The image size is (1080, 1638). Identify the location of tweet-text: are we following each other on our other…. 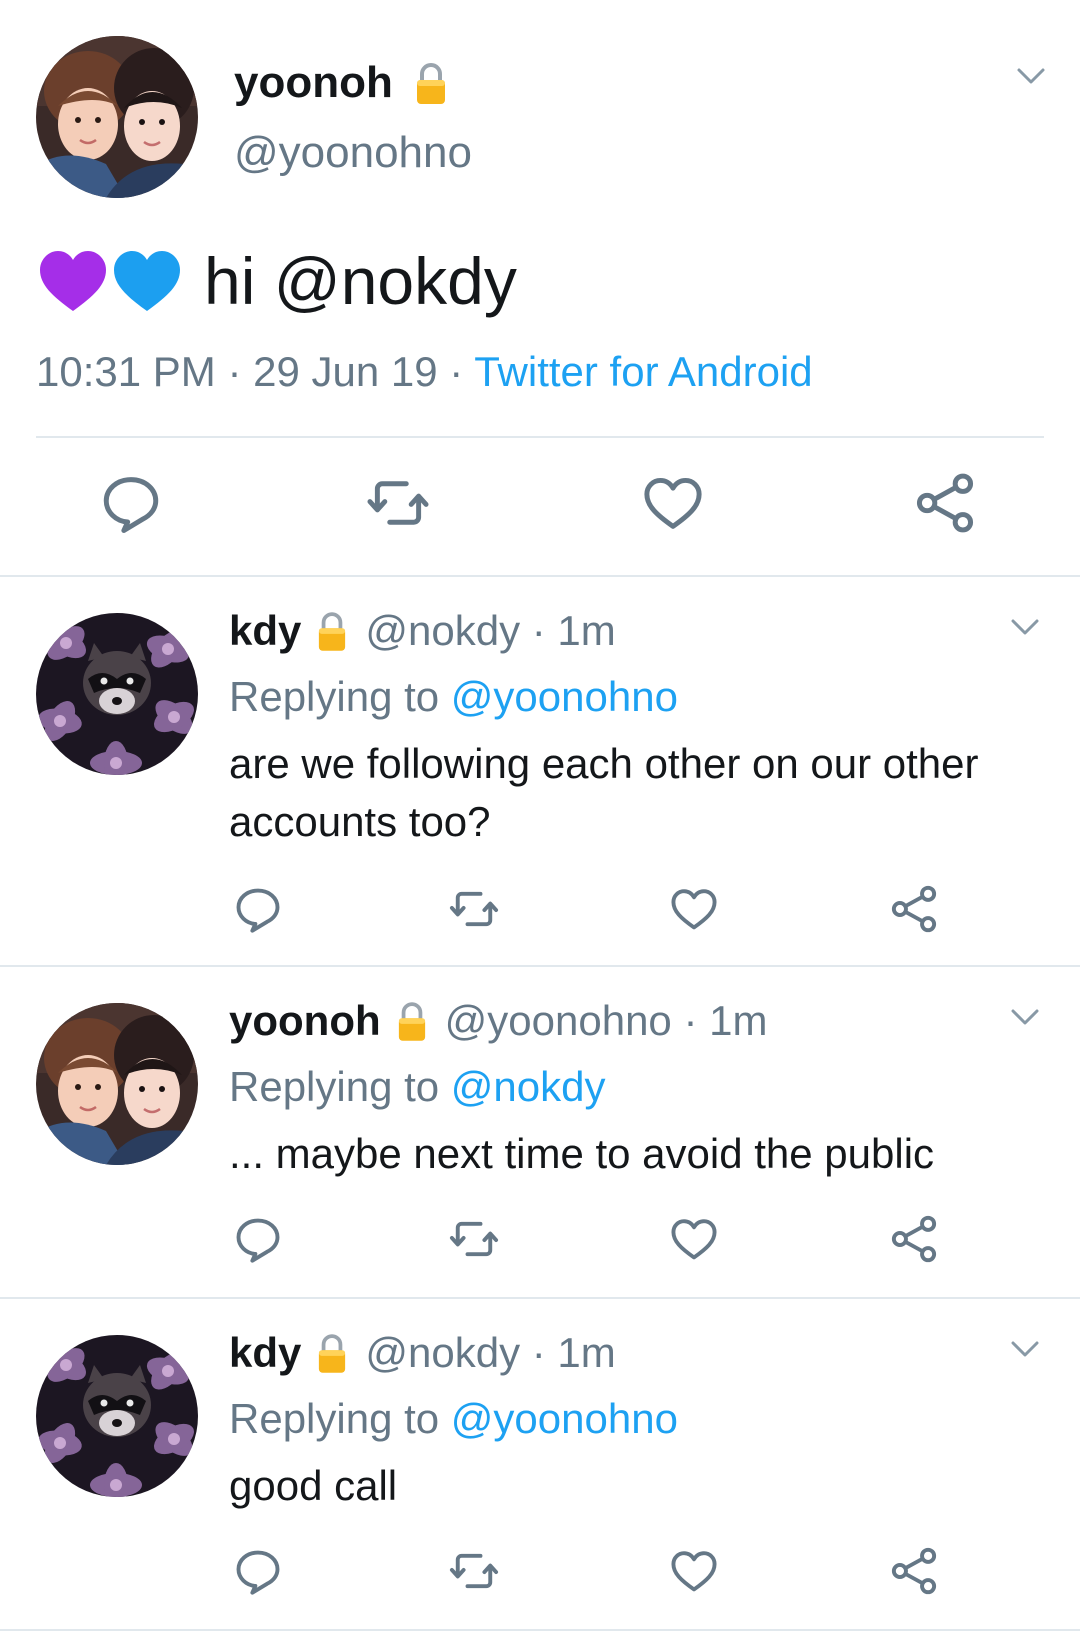
(604, 792).